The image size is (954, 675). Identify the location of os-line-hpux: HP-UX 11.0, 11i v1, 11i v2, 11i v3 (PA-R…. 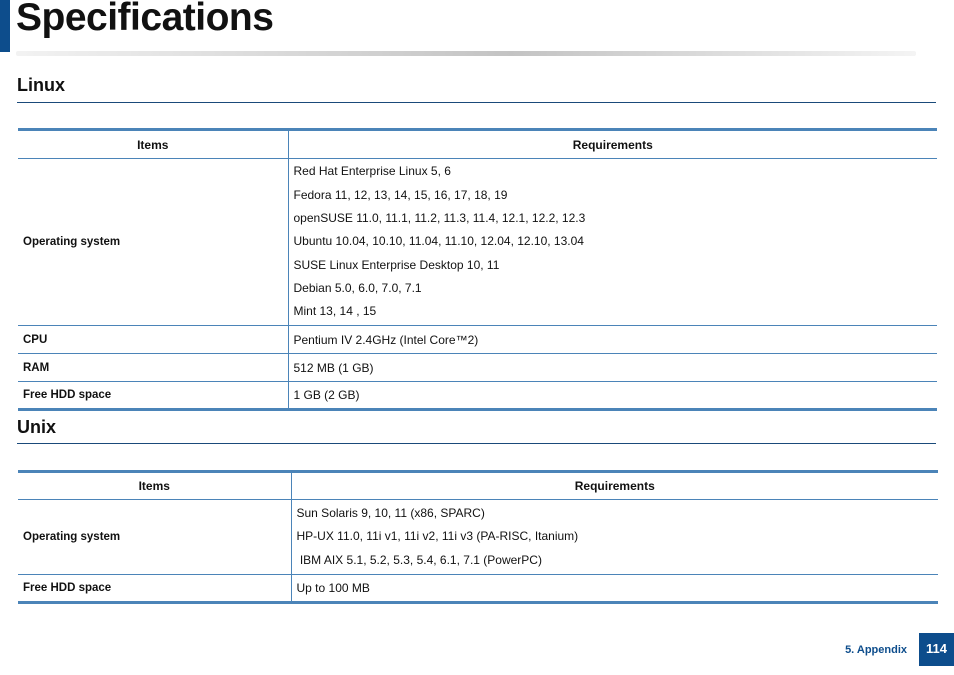
(437, 536).